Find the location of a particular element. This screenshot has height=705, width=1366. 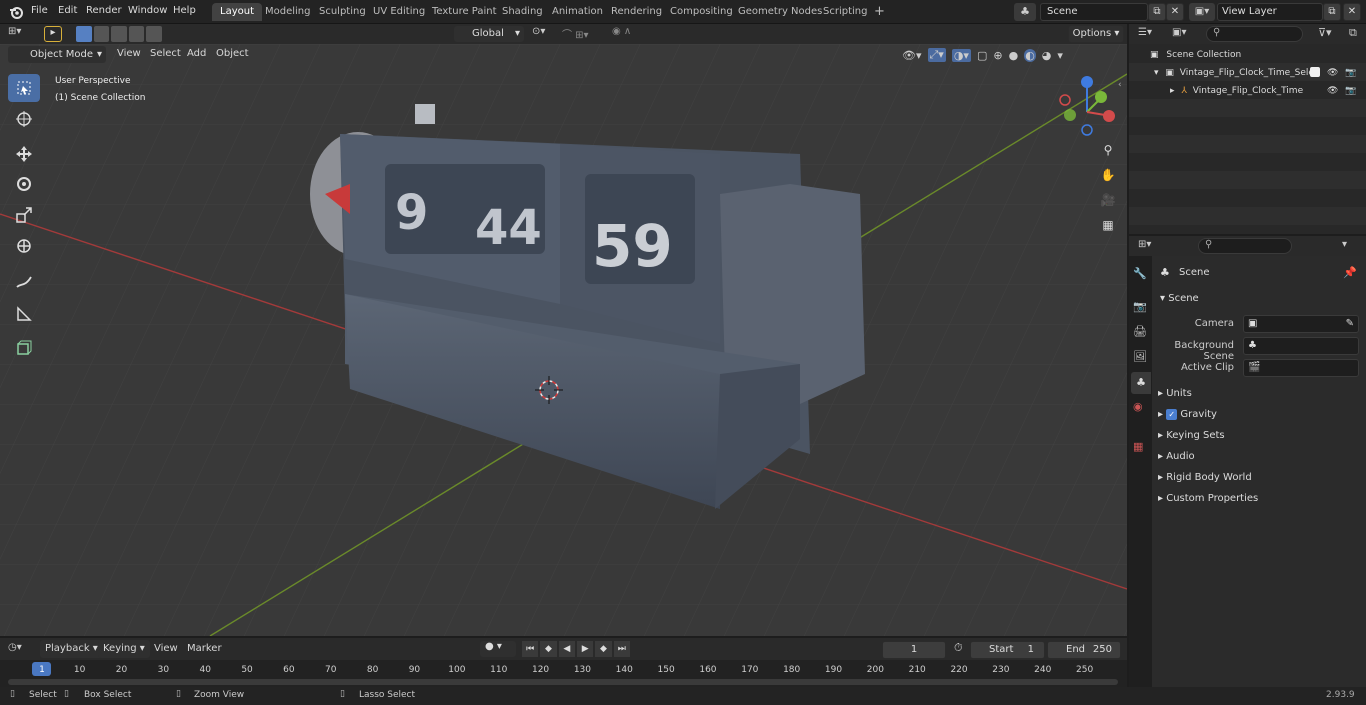

tab-scene-icon: ♣ is located at coordinates (1141, 383).